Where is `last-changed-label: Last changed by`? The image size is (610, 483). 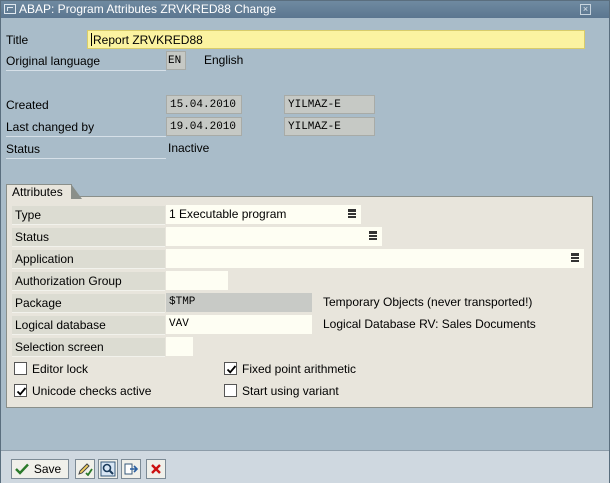
last-changed-label: Last changed by is located at coordinates (86, 127).